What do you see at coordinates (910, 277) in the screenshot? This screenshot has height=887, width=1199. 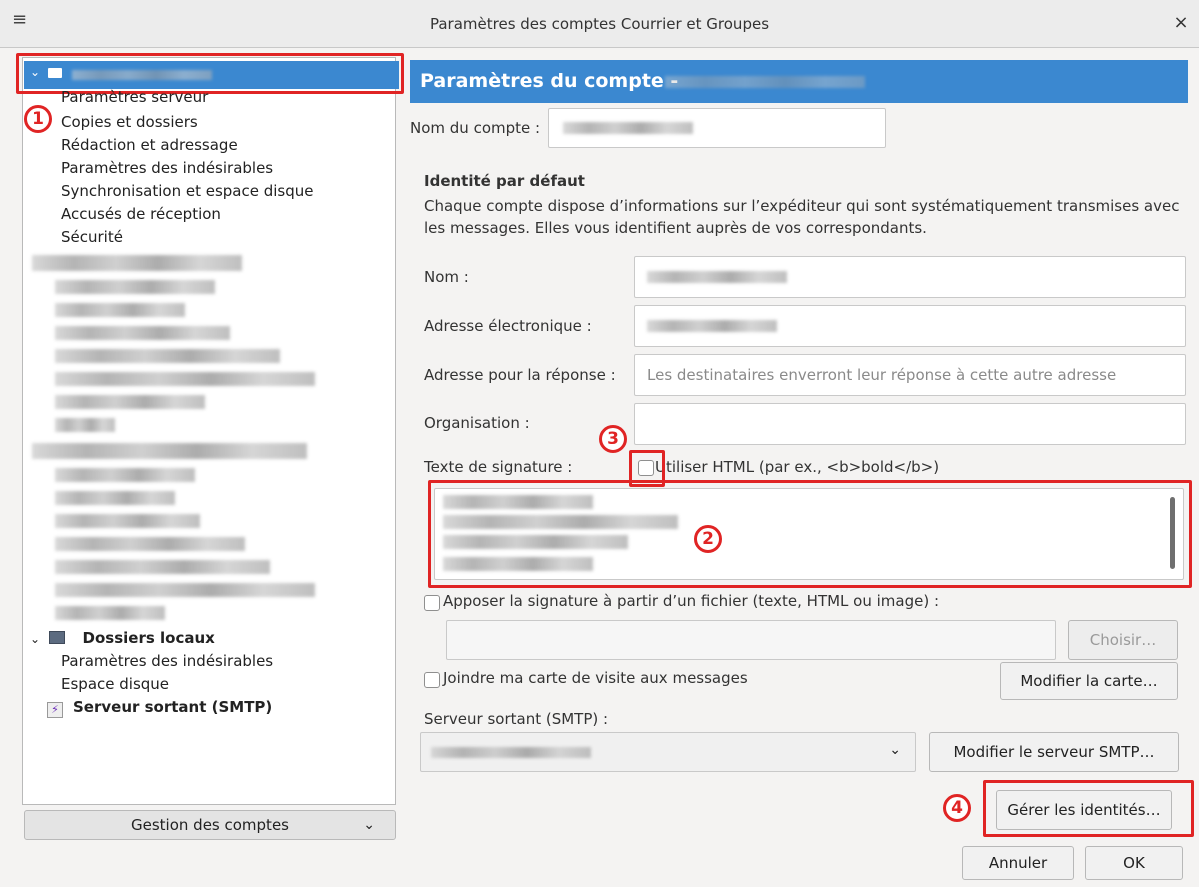 I see `name-input` at bounding box center [910, 277].